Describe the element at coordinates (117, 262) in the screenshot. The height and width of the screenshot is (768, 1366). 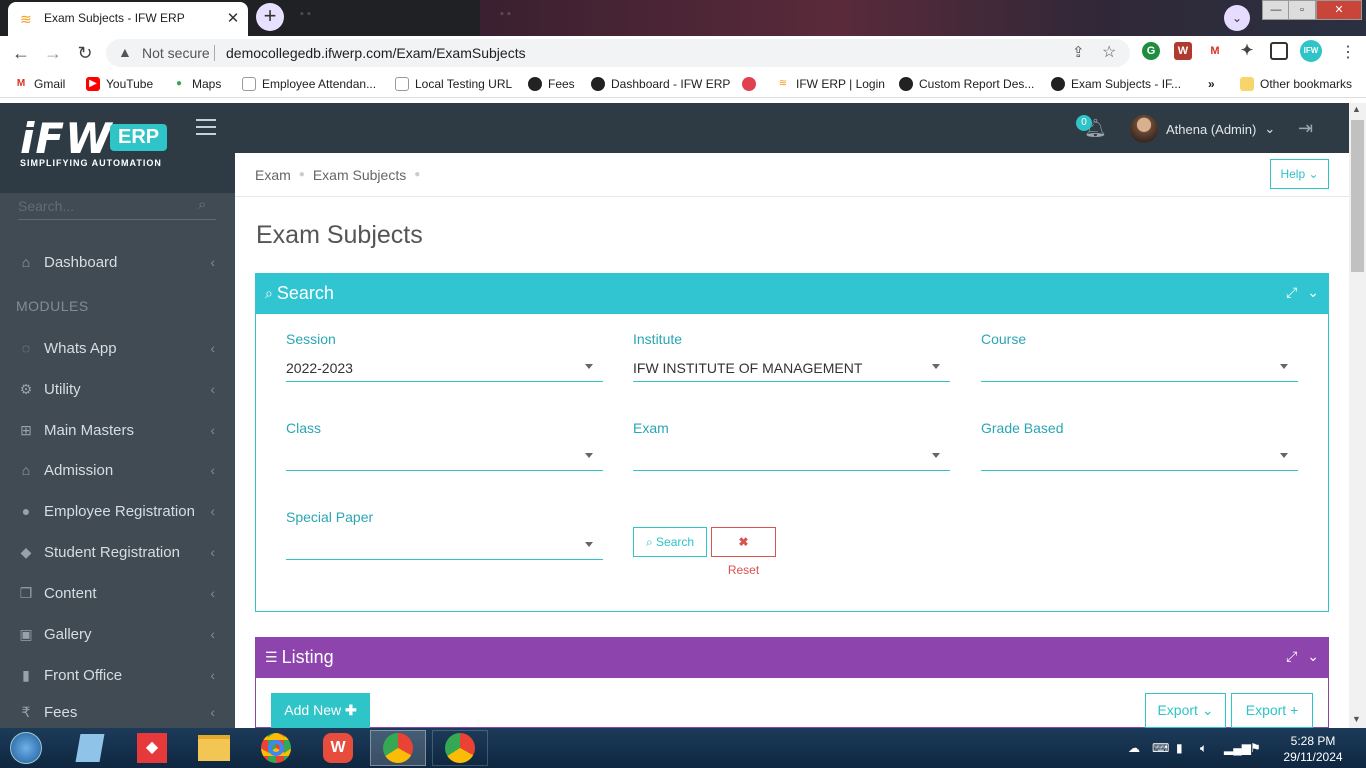
I see `sidebar-item-dashboard: ⌂ Dashboard ‹` at that location.